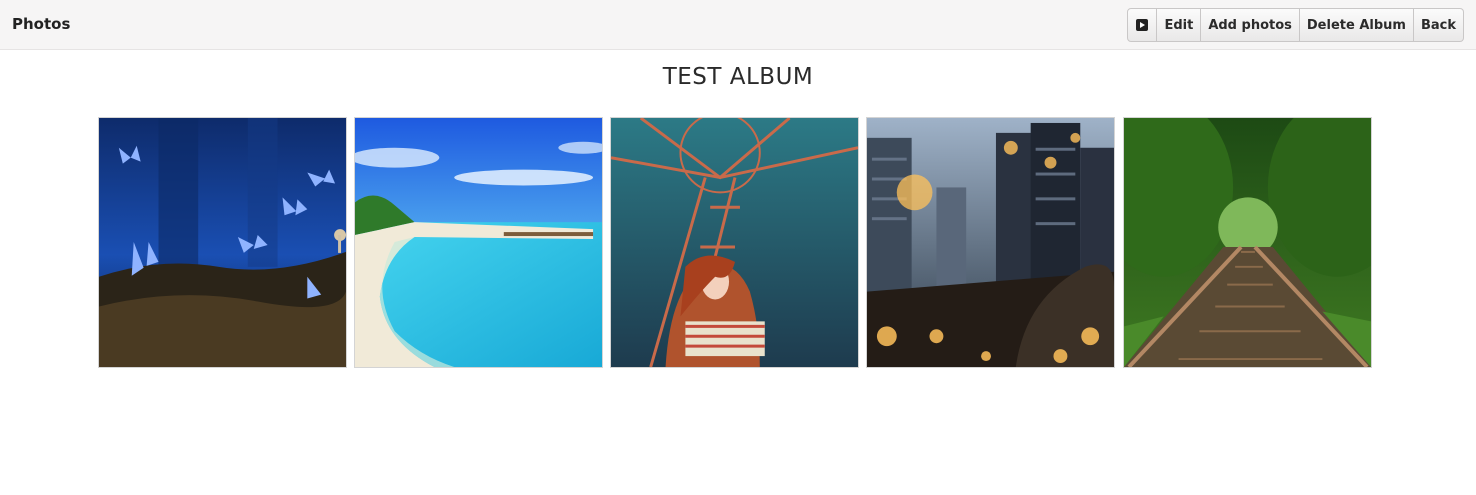 The height and width of the screenshot is (495, 1476). I want to click on photo-thumbnail-beach, so click(478, 242).